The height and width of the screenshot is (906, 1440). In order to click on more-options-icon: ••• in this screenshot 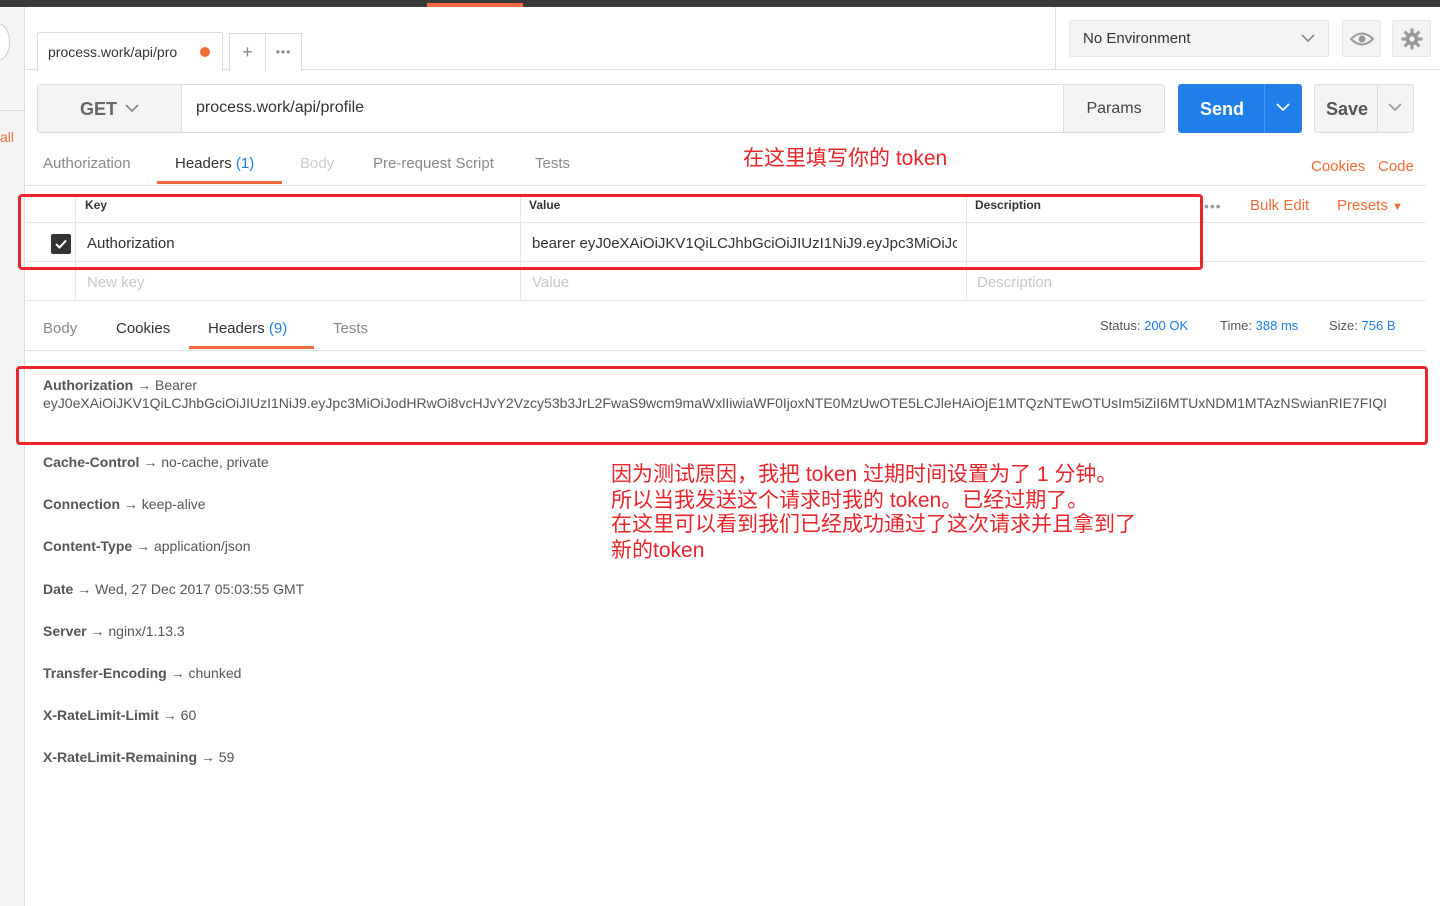, I will do `click(1213, 206)`.